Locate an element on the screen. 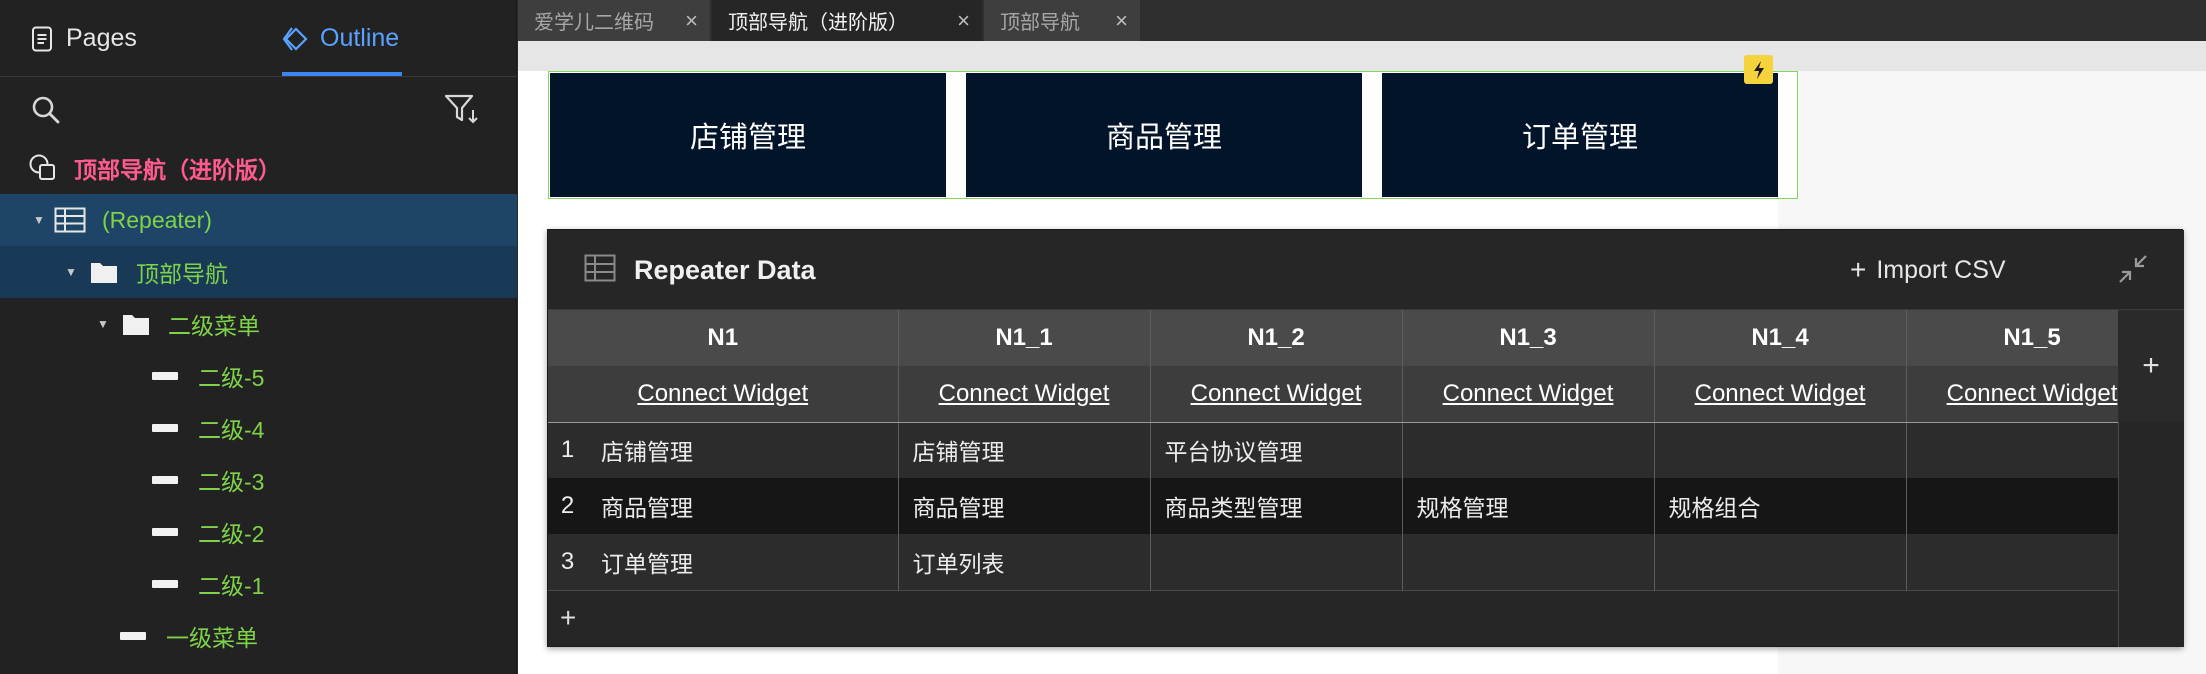 The width and height of the screenshot is (2206, 674). document-tabs: 爱学儿二维码 × 顶部导航（进阶版） × 顶部导航 × is located at coordinates (1362, 20).